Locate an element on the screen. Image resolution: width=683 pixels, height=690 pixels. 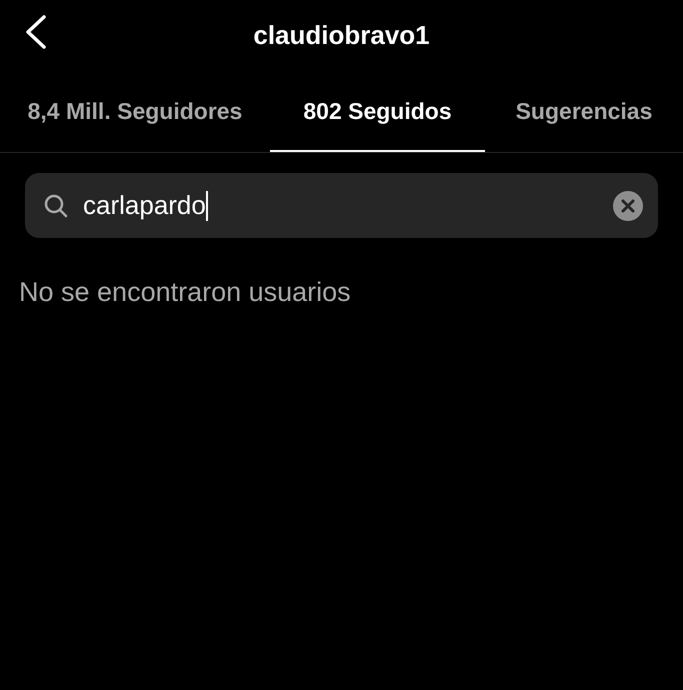
search-field: carlapardo is located at coordinates (341, 205).